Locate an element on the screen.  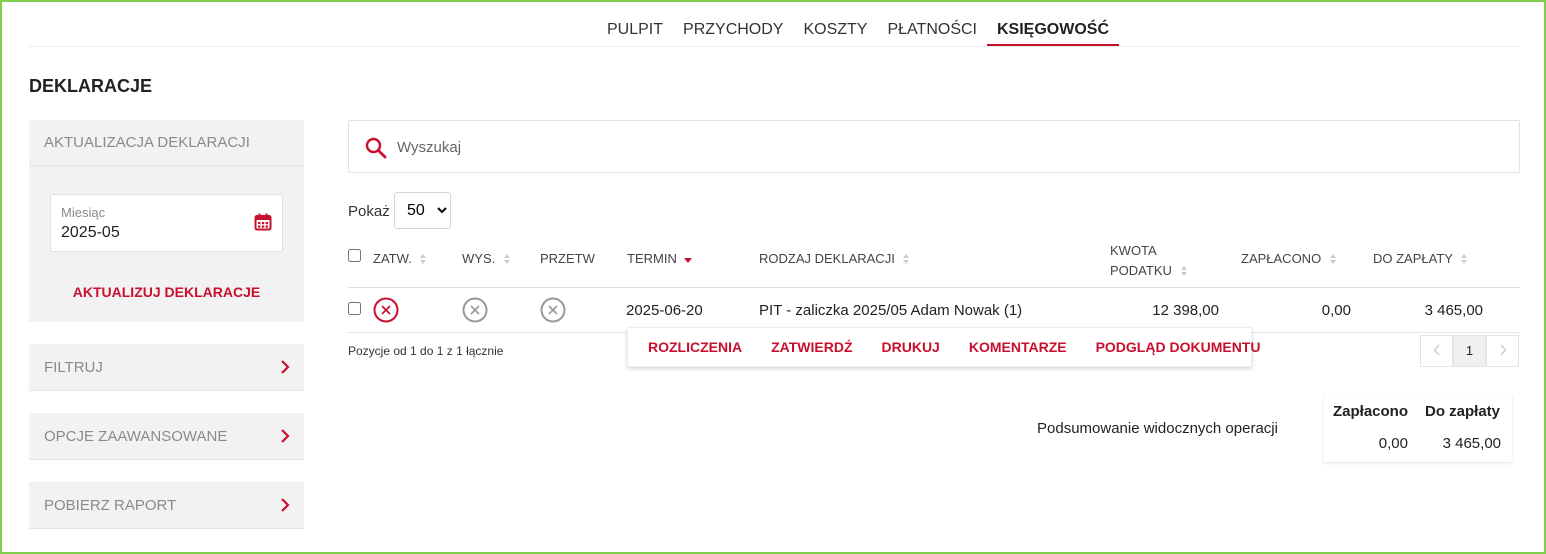
settlements-button: ROZLICZENIA is located at coordinates (695, 347).